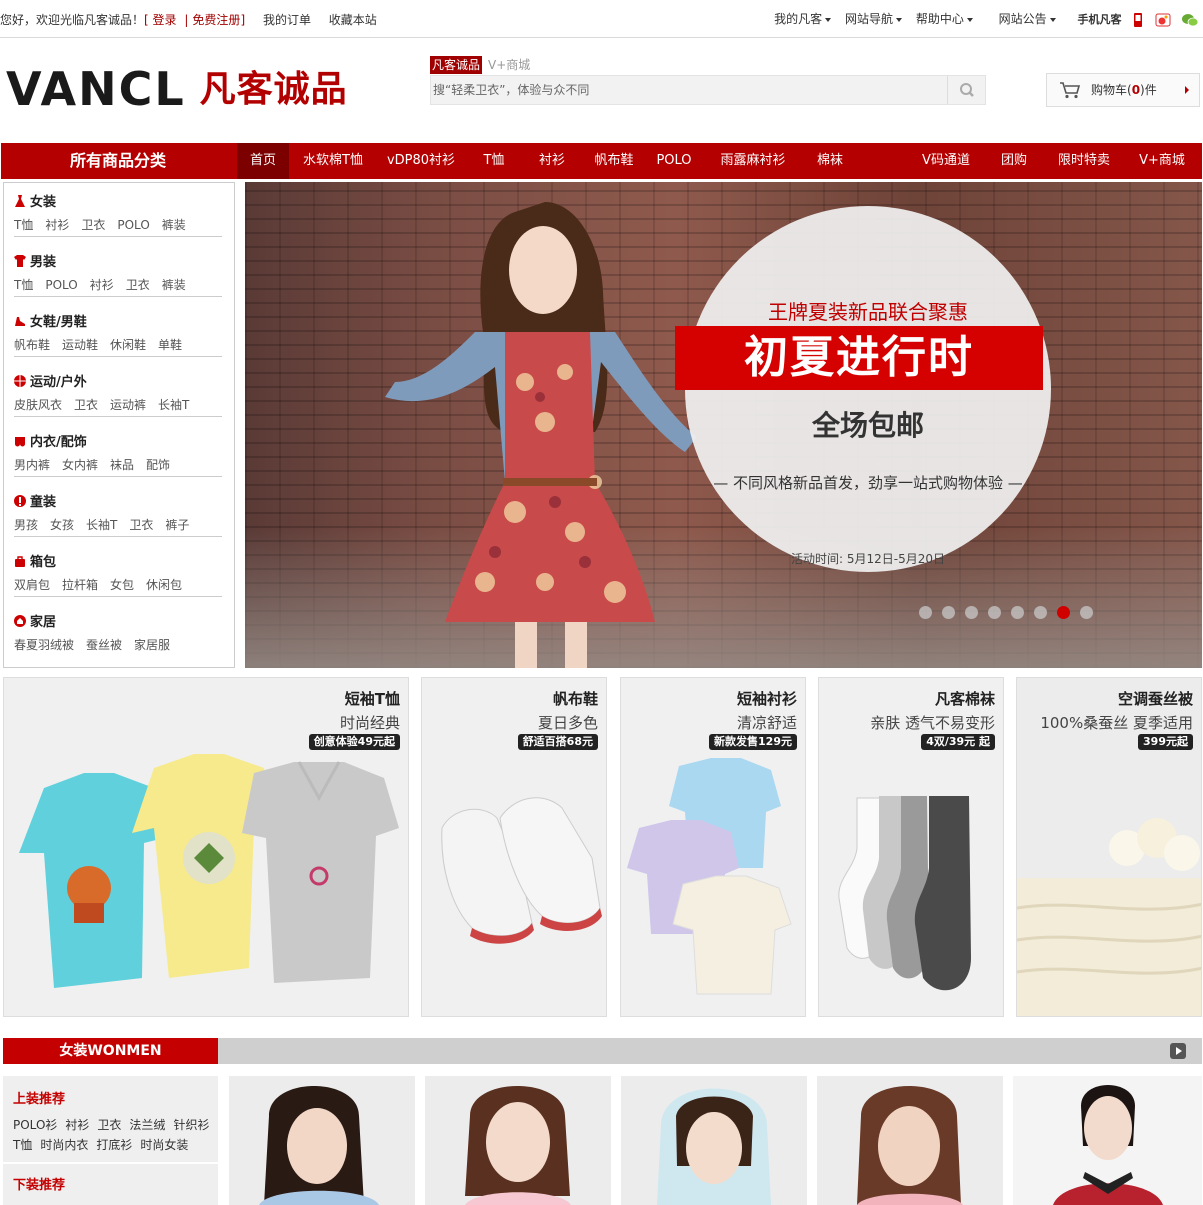 The image size is (1203, 1205). I want to click on category-link: 帆布鞋, so click(32, 345).